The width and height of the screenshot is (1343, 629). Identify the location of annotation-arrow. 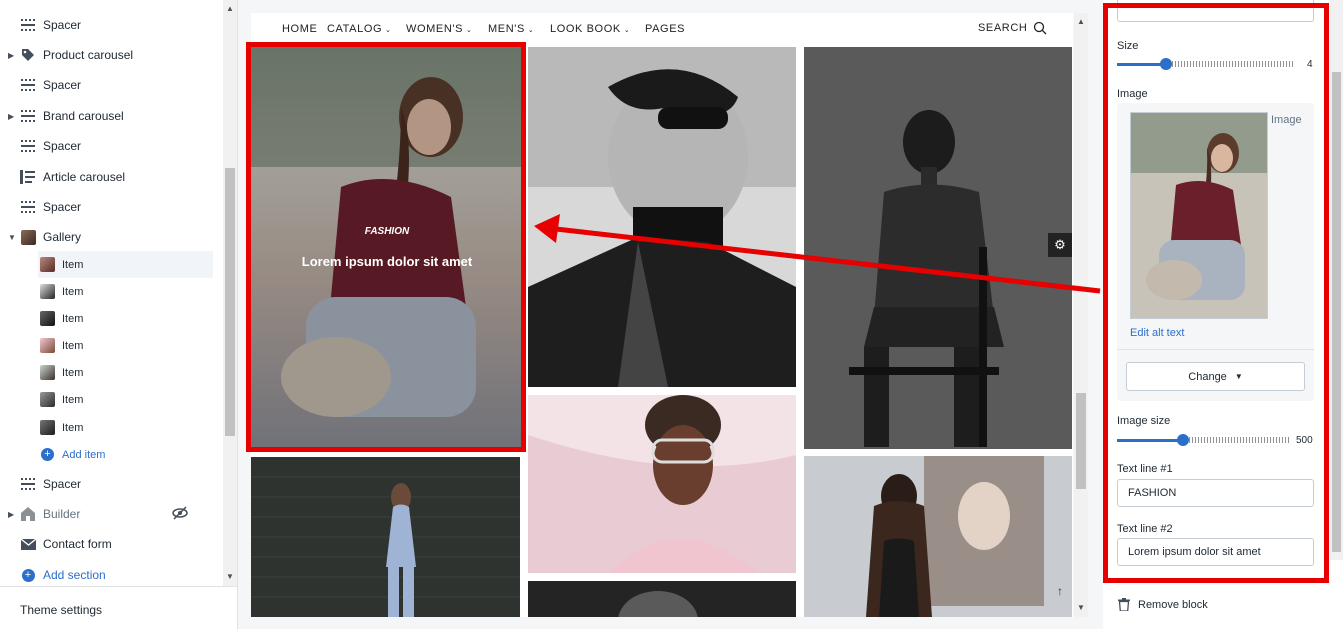
(817, 254).